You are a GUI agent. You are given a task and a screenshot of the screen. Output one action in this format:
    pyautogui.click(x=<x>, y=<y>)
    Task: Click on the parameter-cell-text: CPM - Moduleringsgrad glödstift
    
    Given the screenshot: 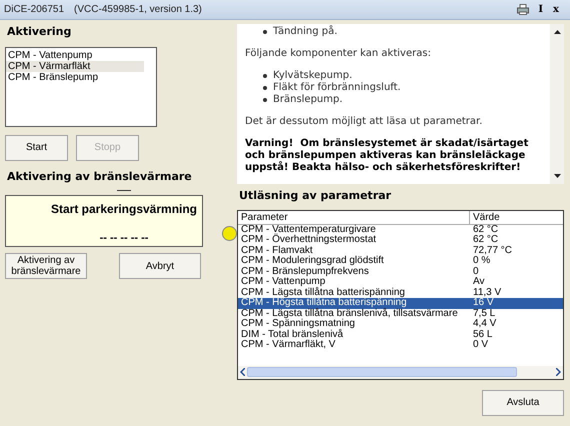 What is the action you would take?
    pyautogui.click(x=312, y=261)
    